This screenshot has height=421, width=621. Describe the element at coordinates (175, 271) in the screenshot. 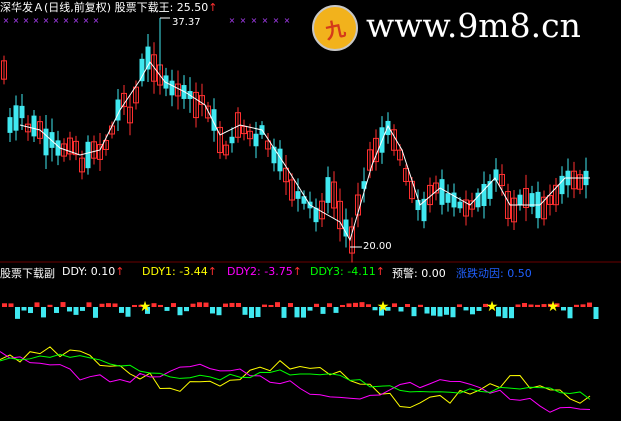

I see `ddy1-label: DDY1: -3.44` at that location.